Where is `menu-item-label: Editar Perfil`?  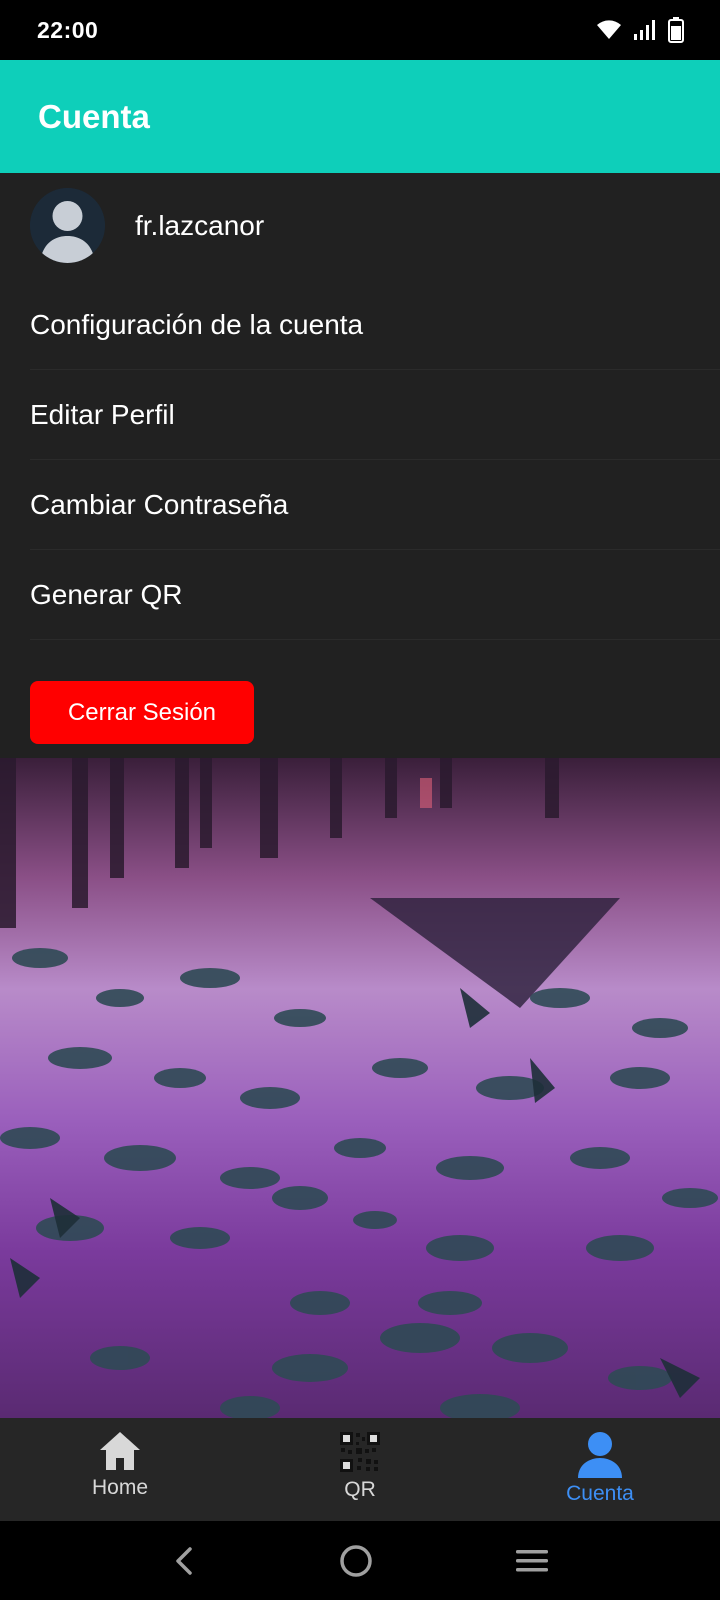
menu-item-label: Editar Perfil is located at coordinates (102, 414).